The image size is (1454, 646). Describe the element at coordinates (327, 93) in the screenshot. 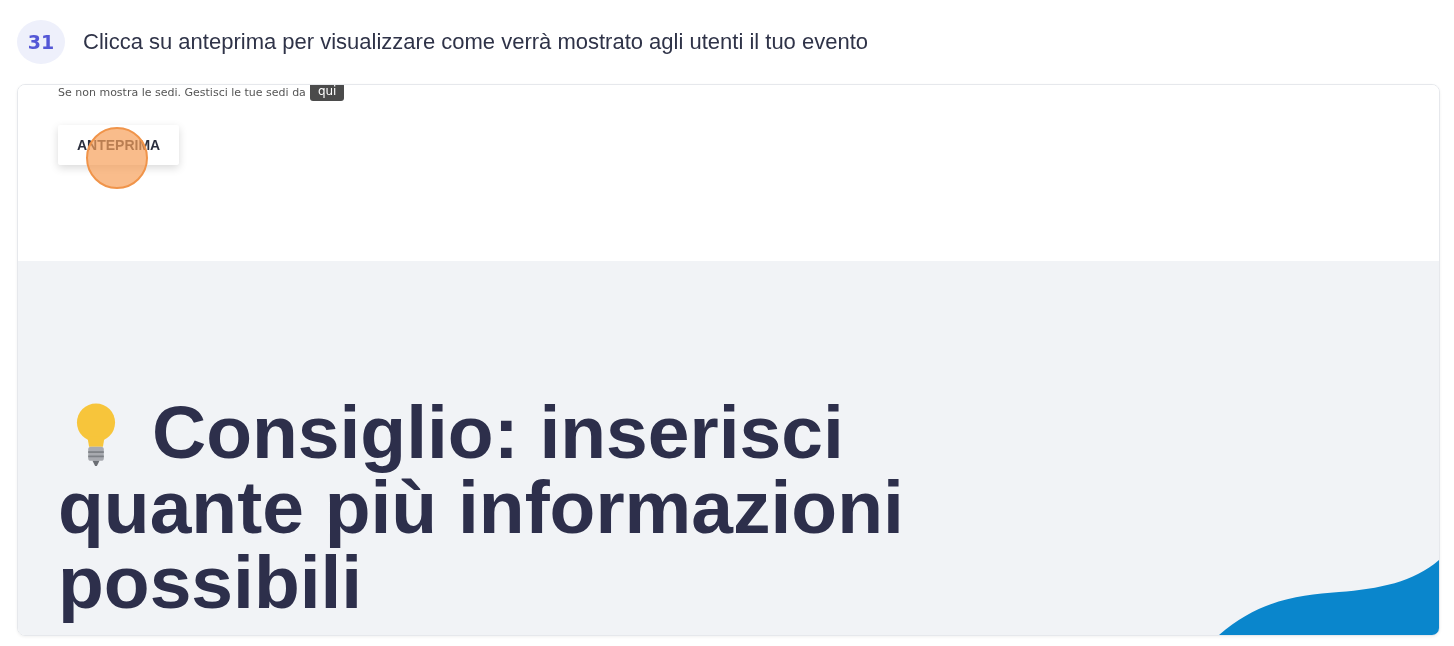

I see `link: qui` at that location.